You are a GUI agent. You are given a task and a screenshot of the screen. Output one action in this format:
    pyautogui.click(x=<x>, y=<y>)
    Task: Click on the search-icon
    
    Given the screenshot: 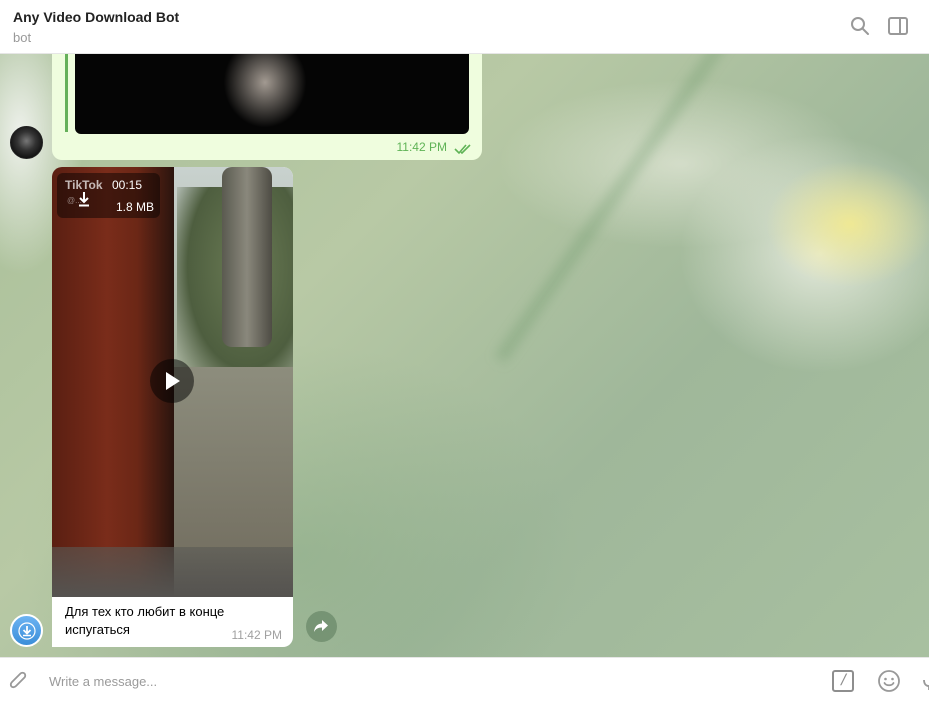 What is the action you would take?
    pyautogui.click(x=860, y=26)
    